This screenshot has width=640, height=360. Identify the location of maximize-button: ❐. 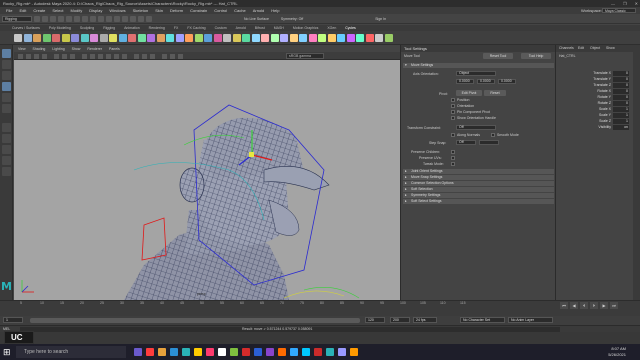
(625, 3).